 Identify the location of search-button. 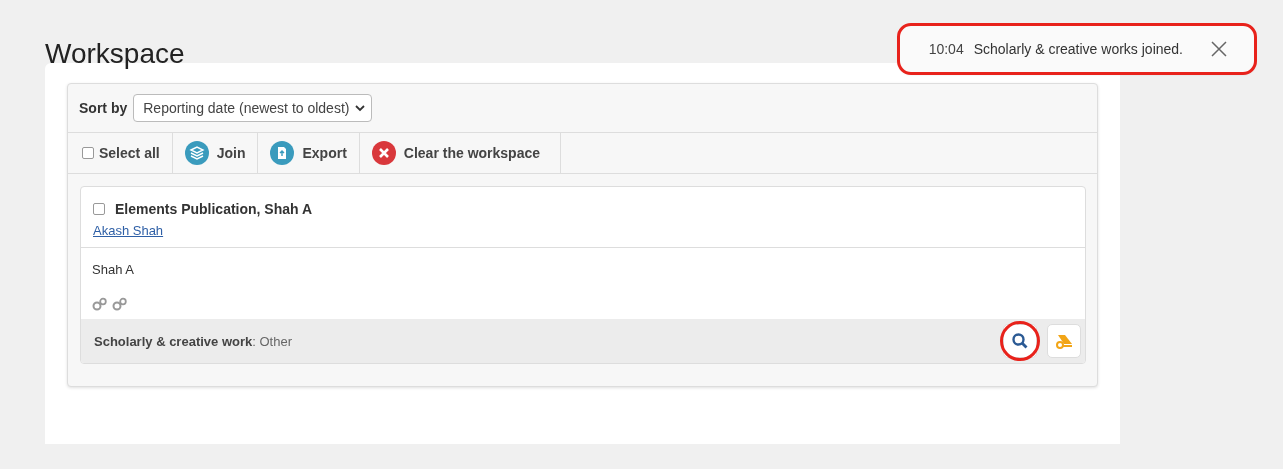
(1020, 341).